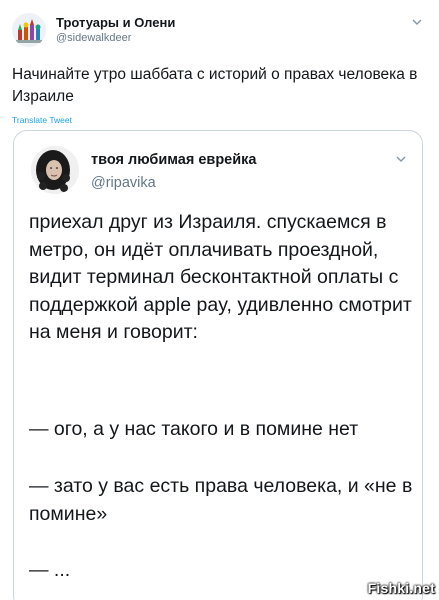 This screenshot has height=600, width=439. I want to click on kremlin-avatar-icon, so click(29, 30).